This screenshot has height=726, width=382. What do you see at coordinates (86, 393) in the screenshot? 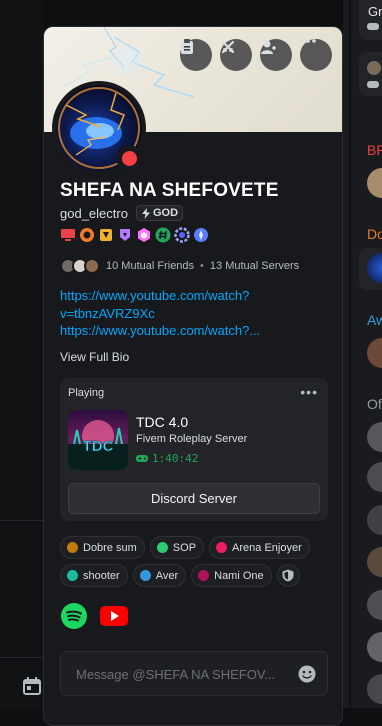
I see `activity-heading: Playing` at bounding box center [86, 393].